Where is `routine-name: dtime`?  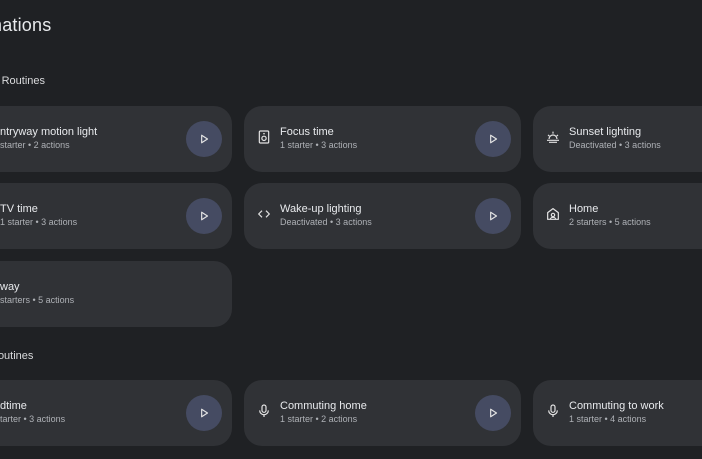 routine-name: dtime is located at coordinates (13, 406).